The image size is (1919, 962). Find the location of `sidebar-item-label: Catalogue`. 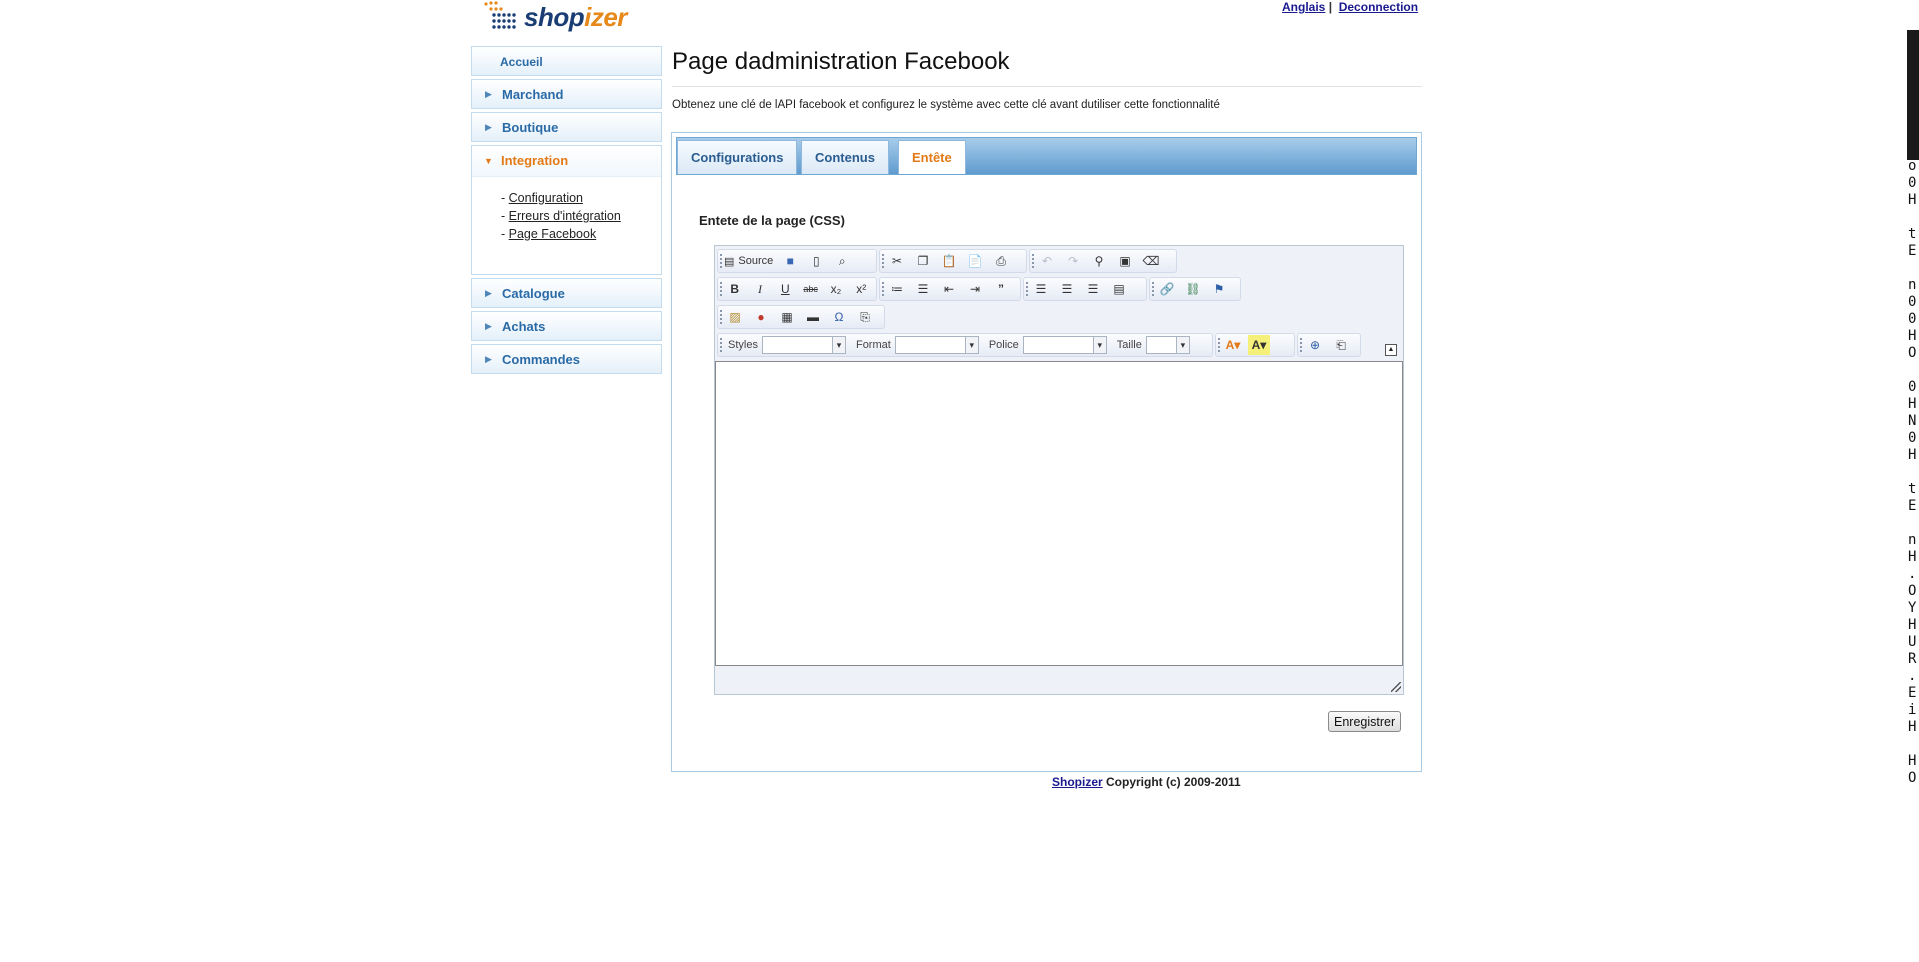

sidebar-item-label: Catalogue is located at coordinates (533, 293).